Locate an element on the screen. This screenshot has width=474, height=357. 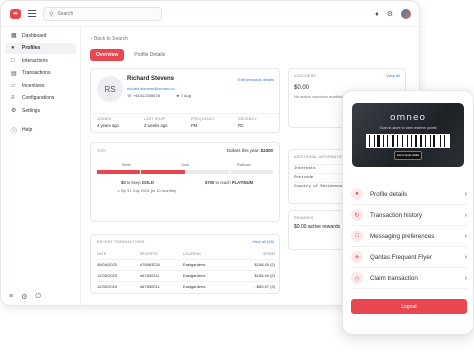
cell-date: 06/04/2023 is located at coordinates (118, 265).